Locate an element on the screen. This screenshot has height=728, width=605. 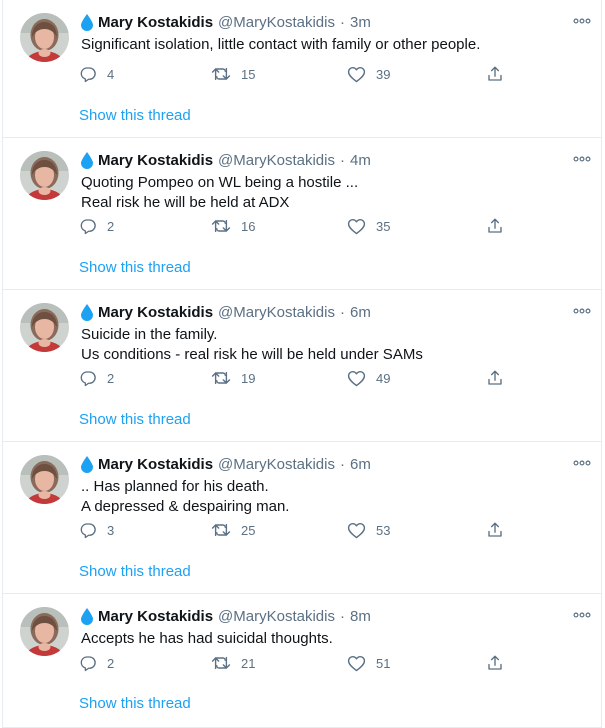
reply-count: 4 is located at coordinates (111, 74).